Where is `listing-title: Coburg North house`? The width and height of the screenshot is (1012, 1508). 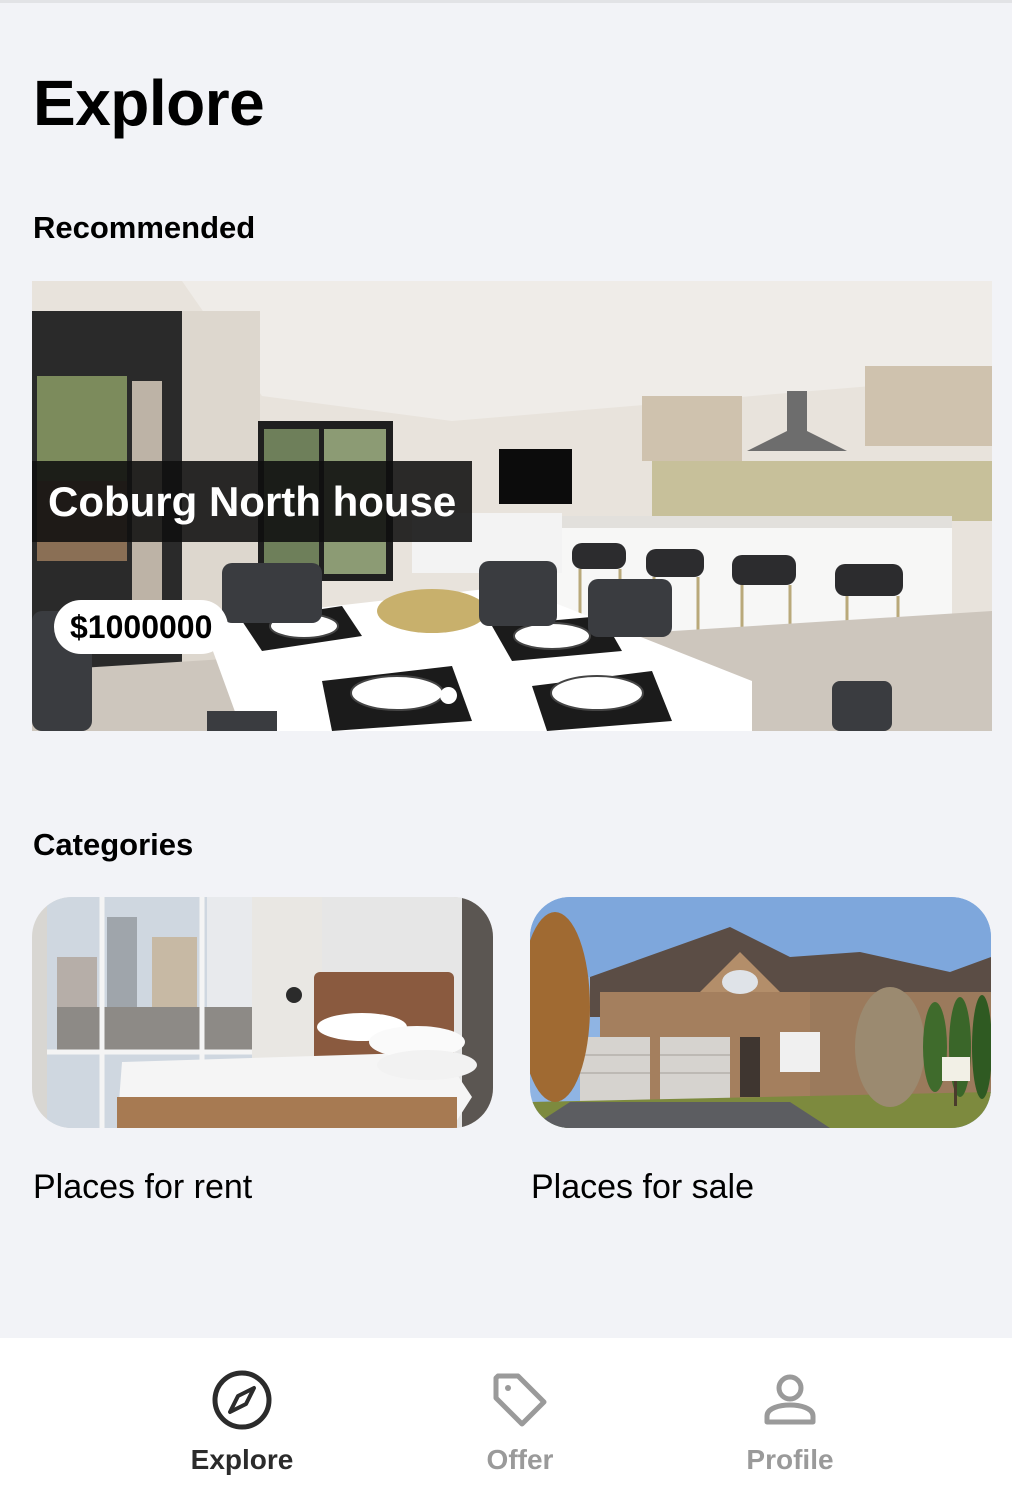 listing-title: Coburg North house is located at coordinates (252, 501).